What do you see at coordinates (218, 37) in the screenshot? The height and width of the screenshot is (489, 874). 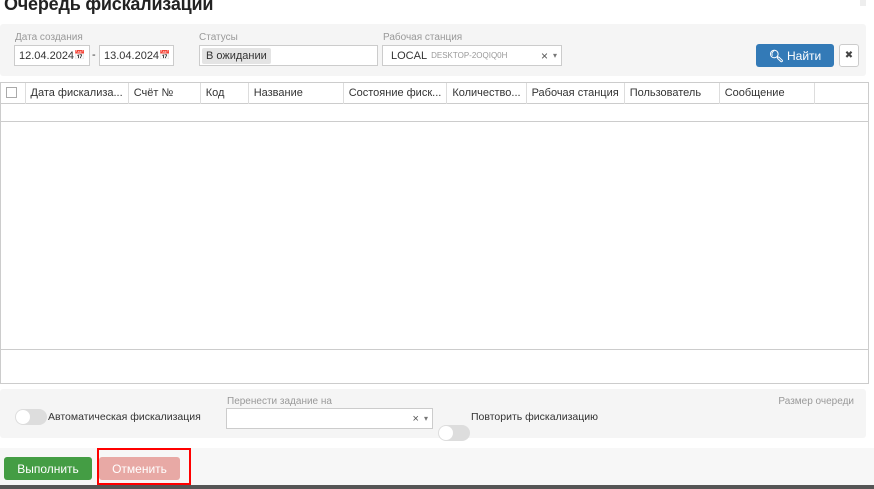 I see `status-label: Статусы` at bounding box center [218, 37].